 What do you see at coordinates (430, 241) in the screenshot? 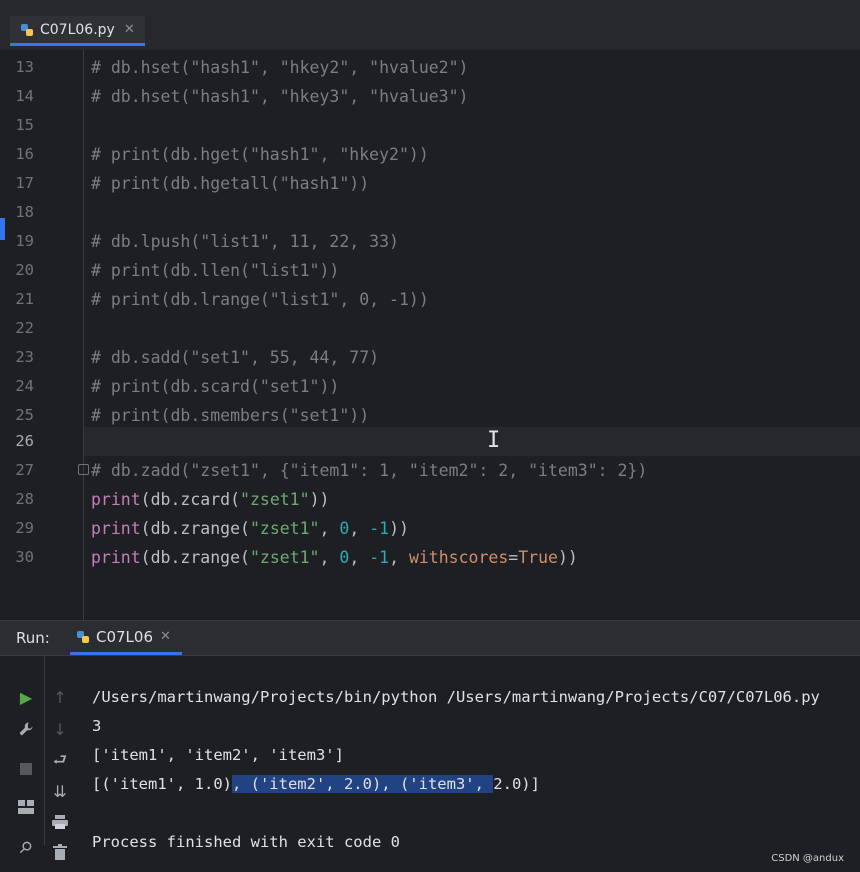
I see `code-line: 19 # db.lpush("list1", 11, 22, 33)` at bounding box center [430, 241].